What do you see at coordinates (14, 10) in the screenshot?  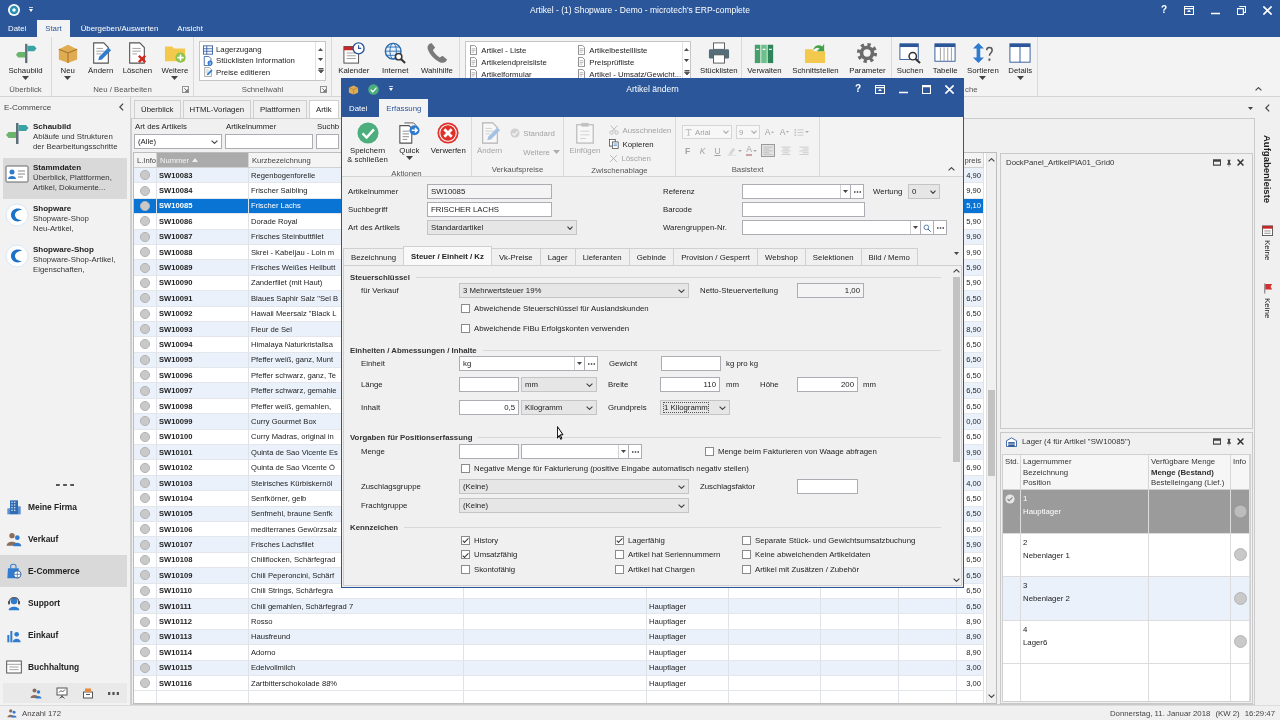 I see `logo-icon` at bounding box center [14, 10].